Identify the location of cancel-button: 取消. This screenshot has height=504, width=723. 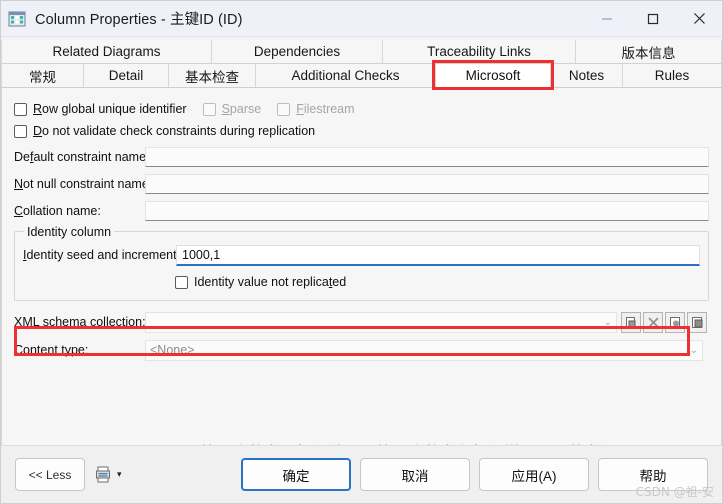
(415, 474).